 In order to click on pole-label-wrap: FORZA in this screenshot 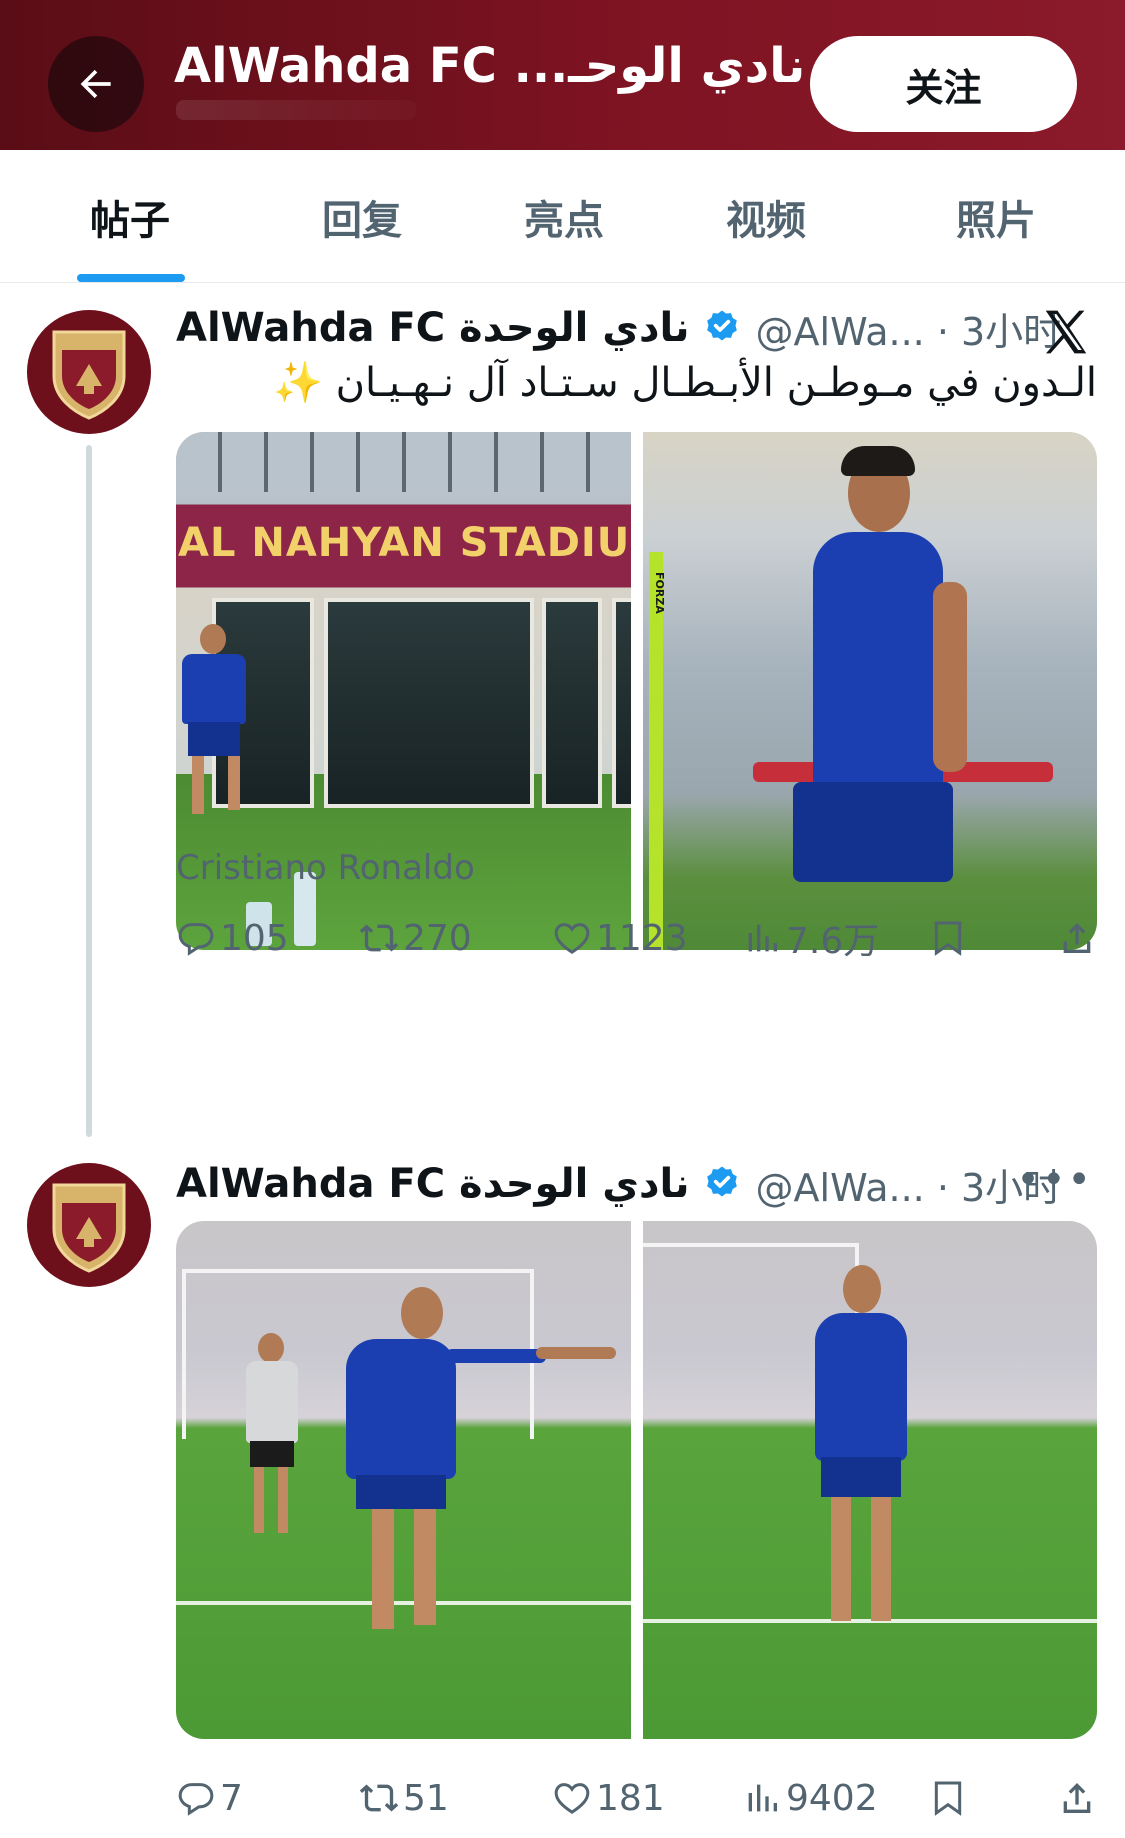, I will do `click(659, 610)`.